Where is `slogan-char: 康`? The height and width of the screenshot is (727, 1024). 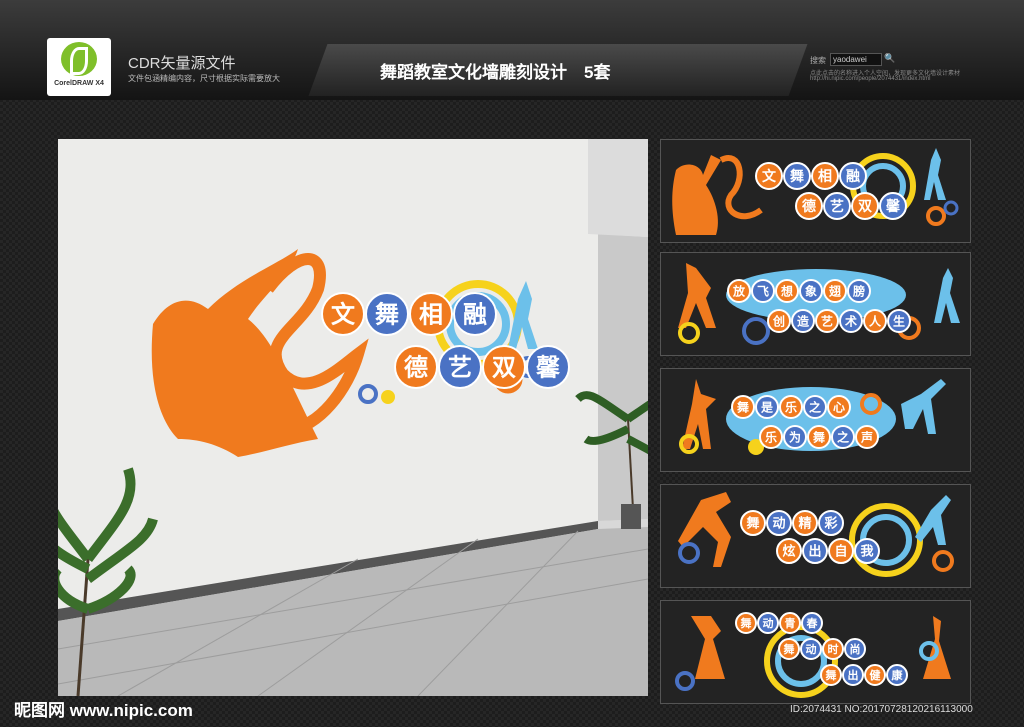 slogan-char: 康 is located at coordinates (898, 675).